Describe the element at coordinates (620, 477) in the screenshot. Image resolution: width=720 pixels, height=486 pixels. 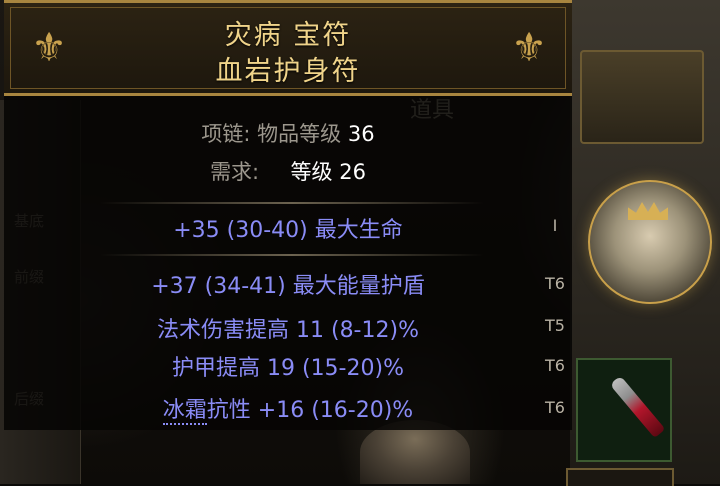
I see `bottom-slot` at that location.